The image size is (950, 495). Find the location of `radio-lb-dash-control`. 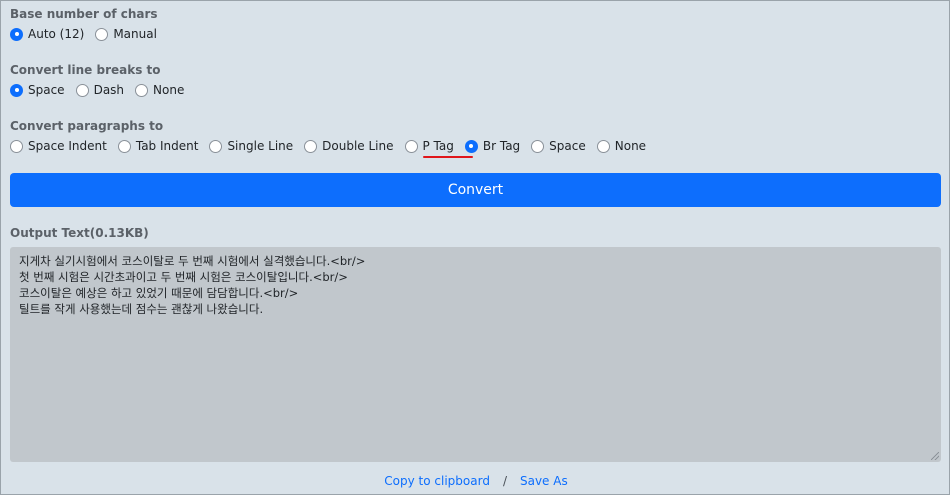

radio-lb-dash-control is located at coordinates (82, 90).